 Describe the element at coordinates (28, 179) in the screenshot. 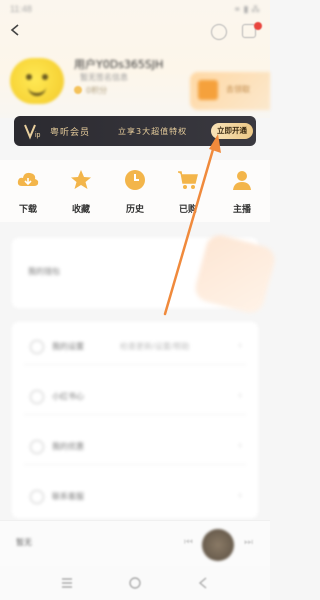

I see `cloud-download-icon` at that location.